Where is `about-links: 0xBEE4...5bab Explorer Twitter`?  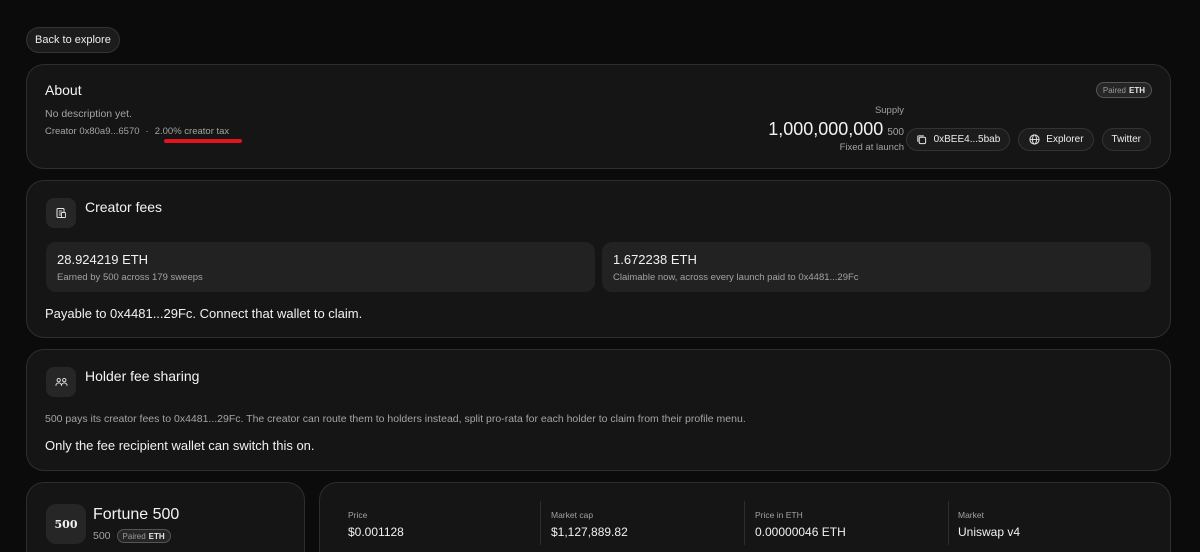
about-links: 0xBEE4...5bab Explorer Twitter is located at coordinates (1028, 139).